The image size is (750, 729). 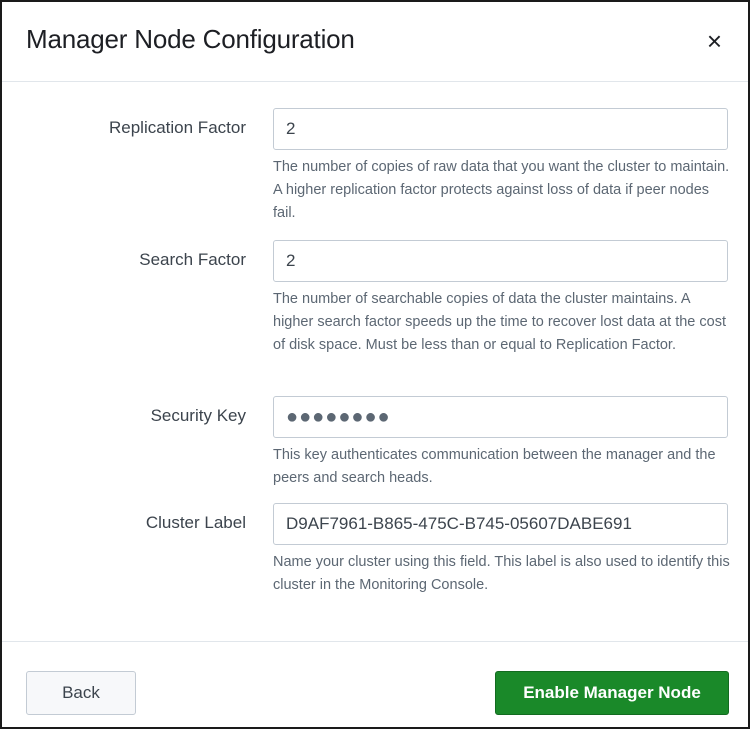 What do you see at coordinates (612, 693) in the screenshot?
I see `enable-manager-node-button: Enable Manager Node` at bounding box center [612, 693].